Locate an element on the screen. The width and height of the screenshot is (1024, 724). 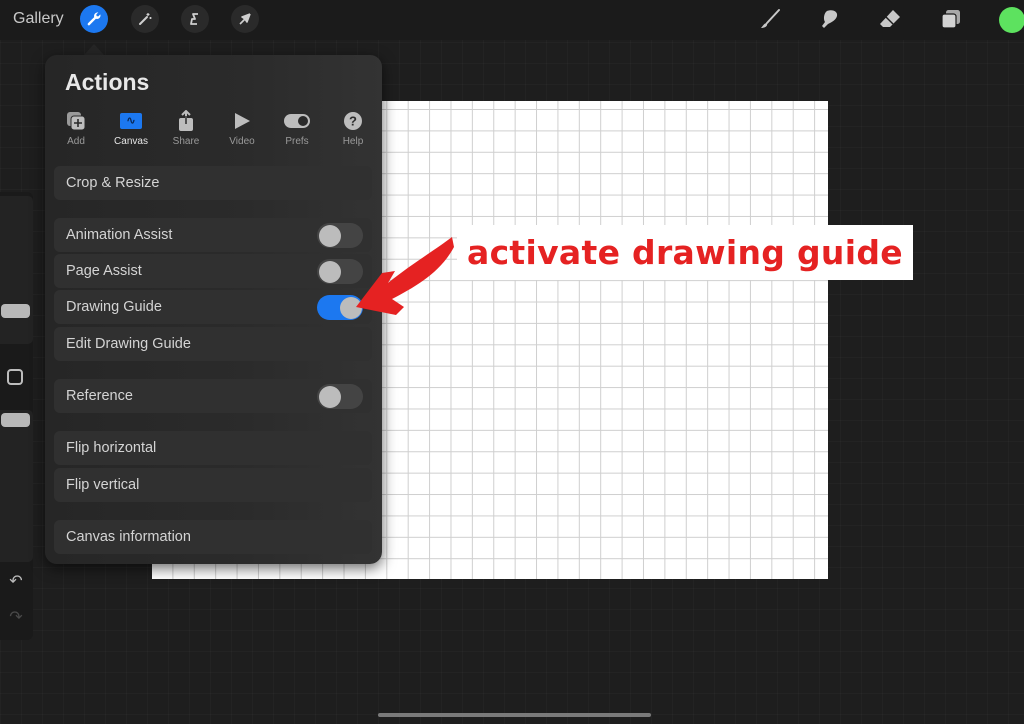
tab-help: ? Help is located at coordinates (353, 128).